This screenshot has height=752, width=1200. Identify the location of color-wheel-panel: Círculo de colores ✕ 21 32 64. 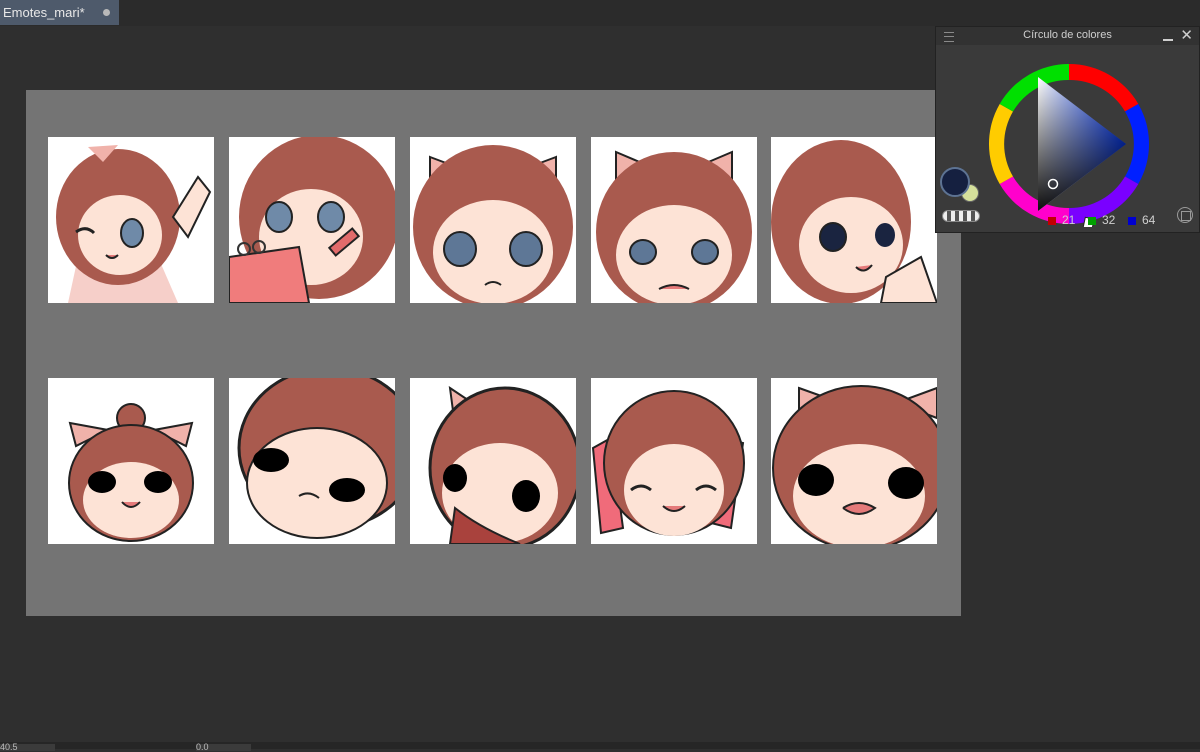
(1067, 129).